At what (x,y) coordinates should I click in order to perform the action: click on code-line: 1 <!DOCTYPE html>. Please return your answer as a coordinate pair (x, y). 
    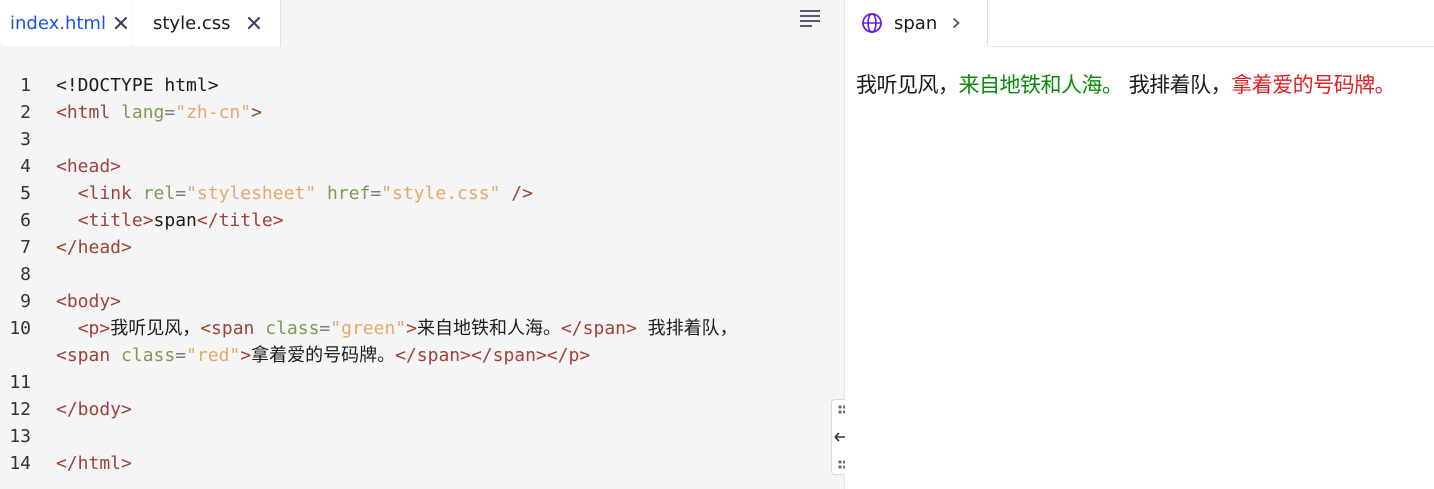
    Looking at the image, I should click on (422, 85).